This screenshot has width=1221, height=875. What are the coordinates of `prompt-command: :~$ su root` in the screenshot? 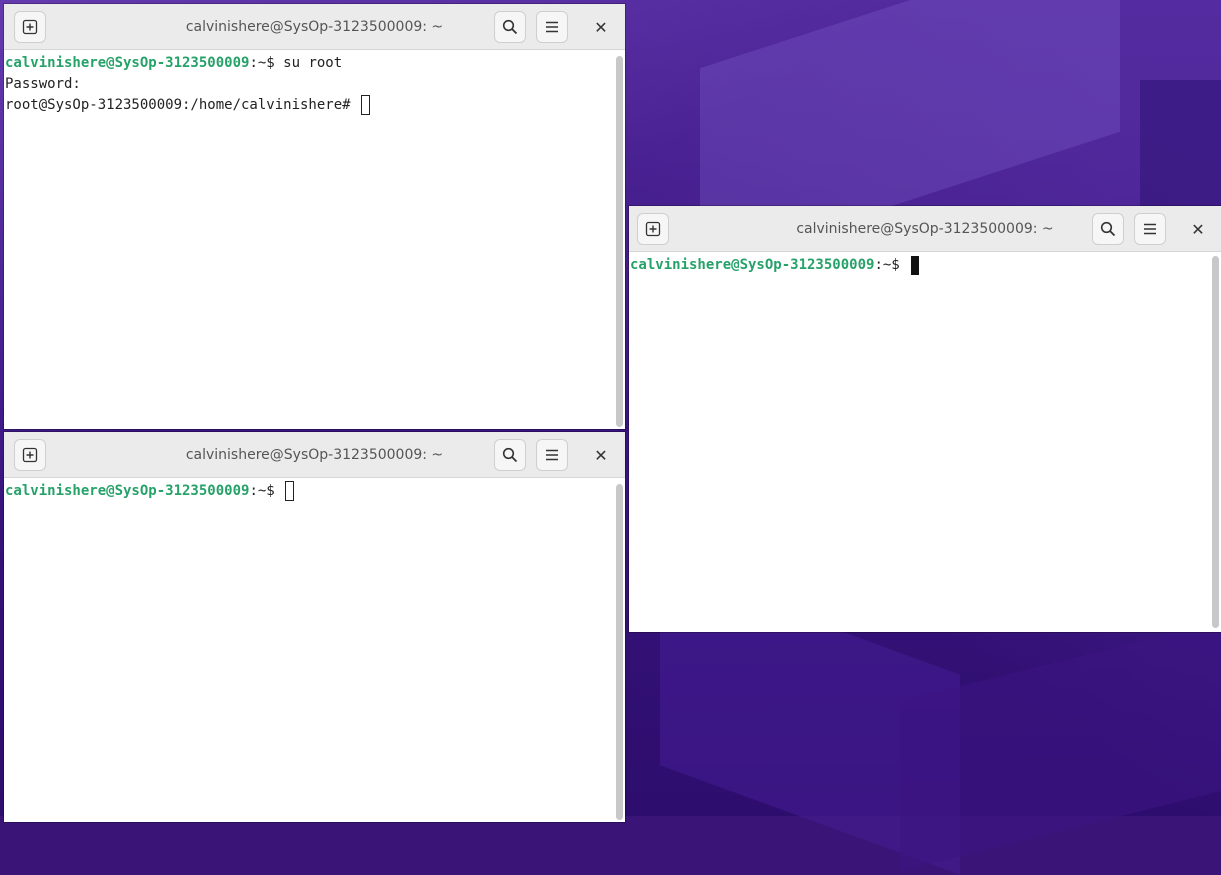 It's located at (296, 63).